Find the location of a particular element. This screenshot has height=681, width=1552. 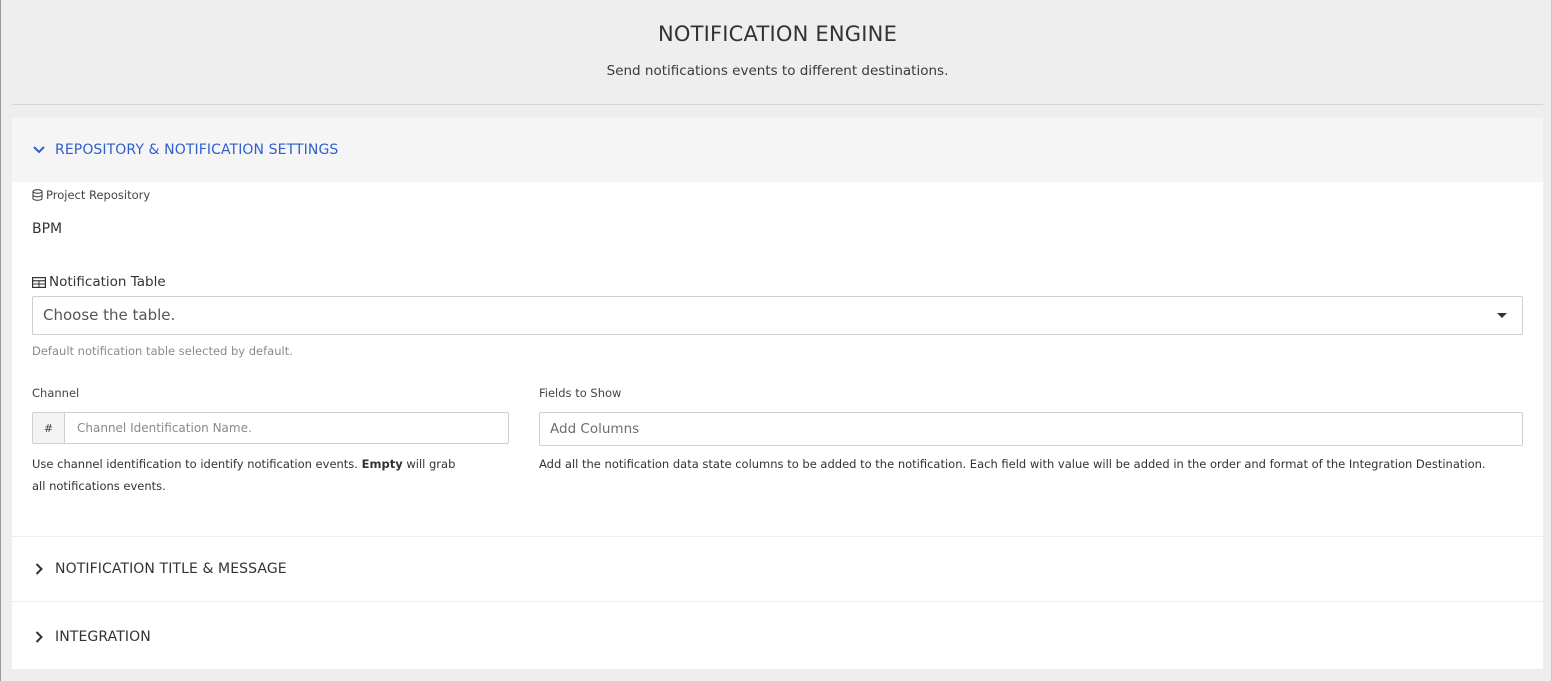

channel-input is located at coordinates (286, 428).